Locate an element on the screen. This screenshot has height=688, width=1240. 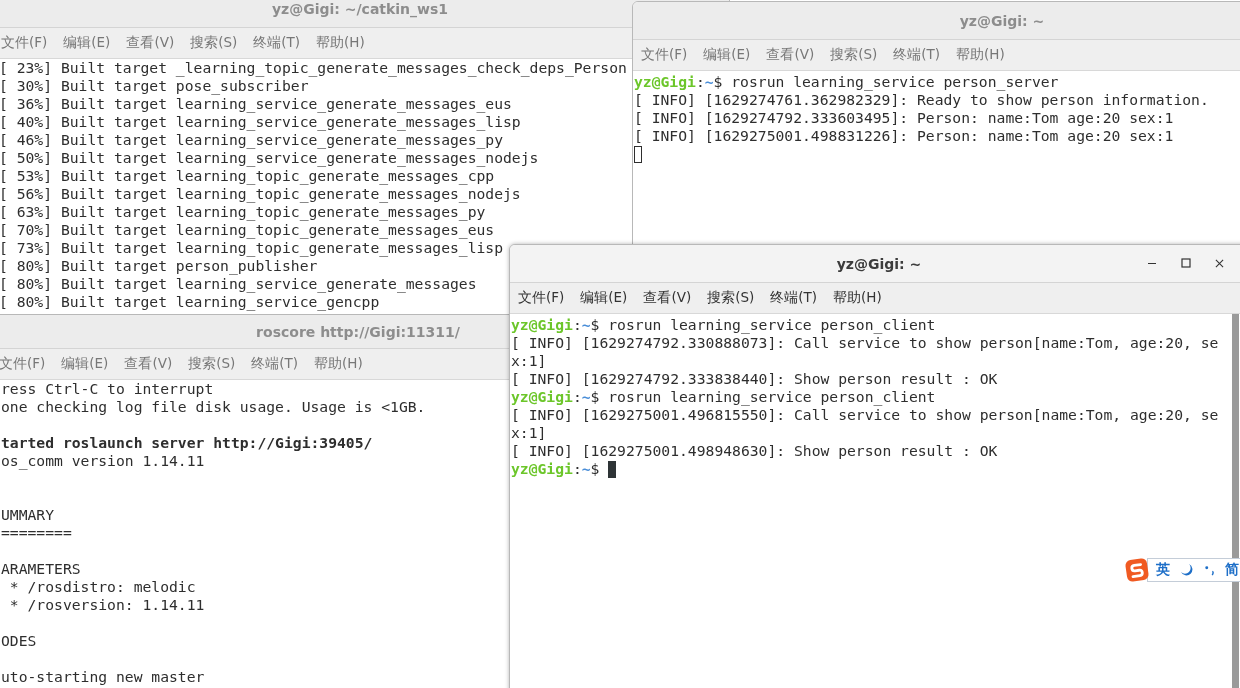
terminal-line: [ 80%] Built target learning_service_gencpp is located at coordinates (190, 302).